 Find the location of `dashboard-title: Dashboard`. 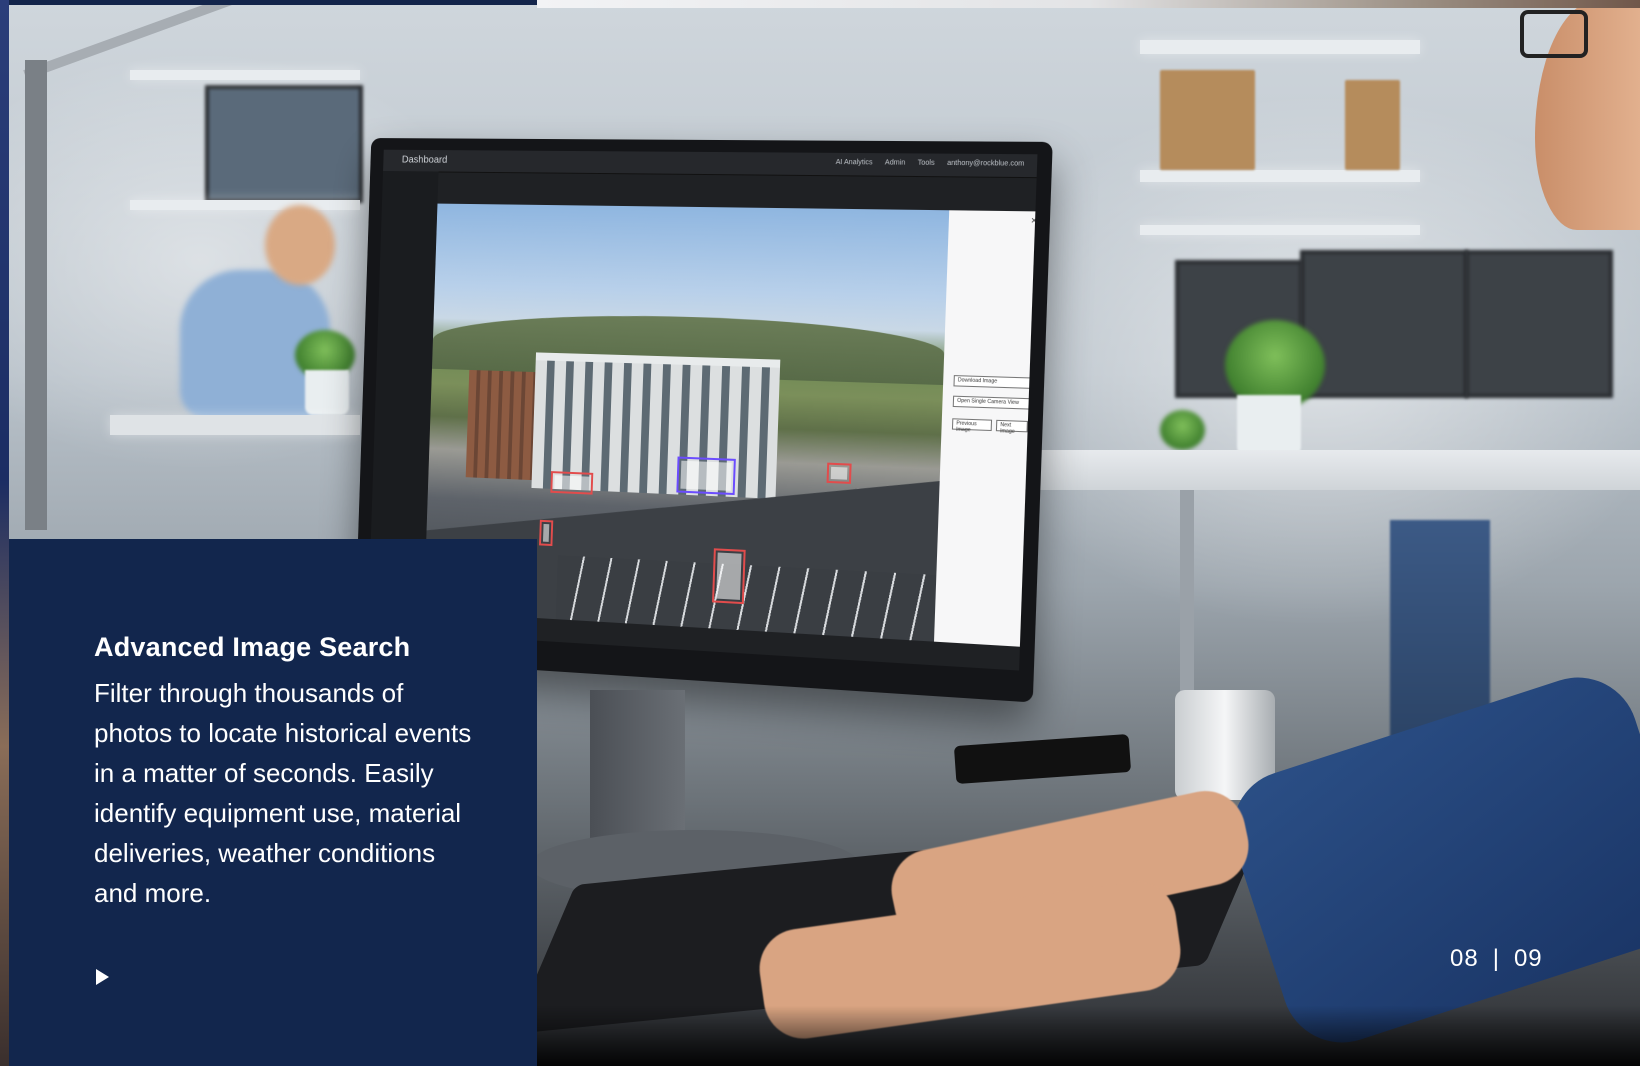

dashboard-title: Dashboard is located at coordinates (424, 160).